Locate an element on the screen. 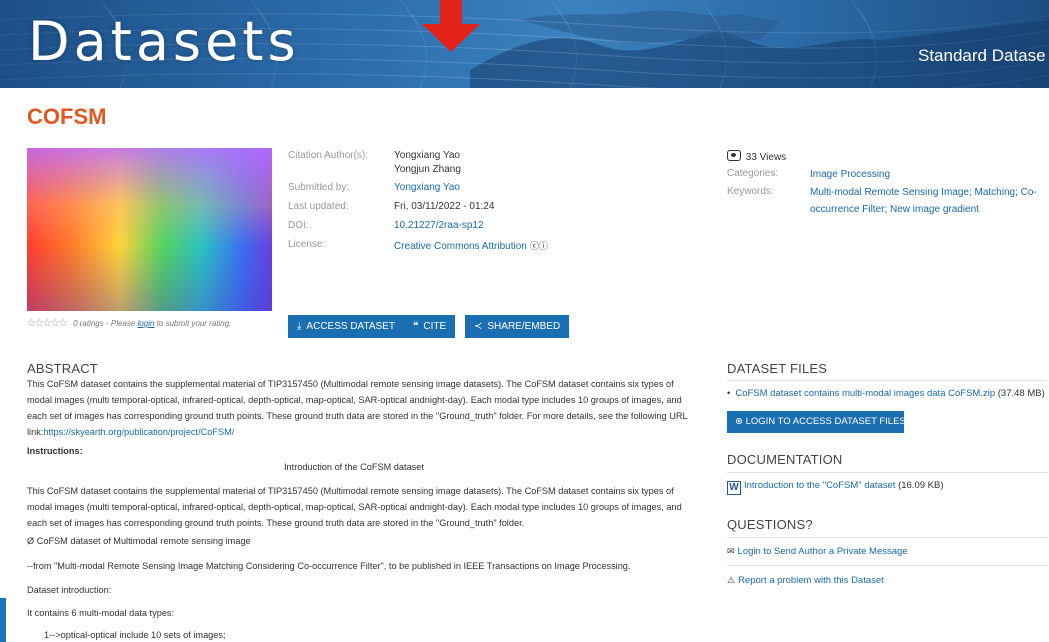 The height and width of the screenshot is (642, 1049). views-text: 33 Views is located at coordinates (766, 157).